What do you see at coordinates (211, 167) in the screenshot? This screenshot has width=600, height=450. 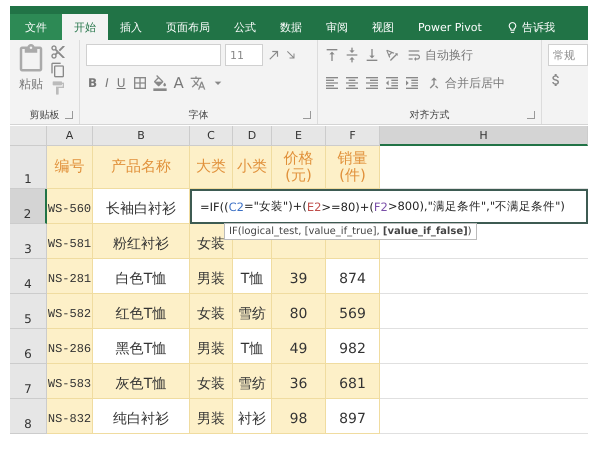 I see `column-title: 大类` at bounding box center [211, 167].